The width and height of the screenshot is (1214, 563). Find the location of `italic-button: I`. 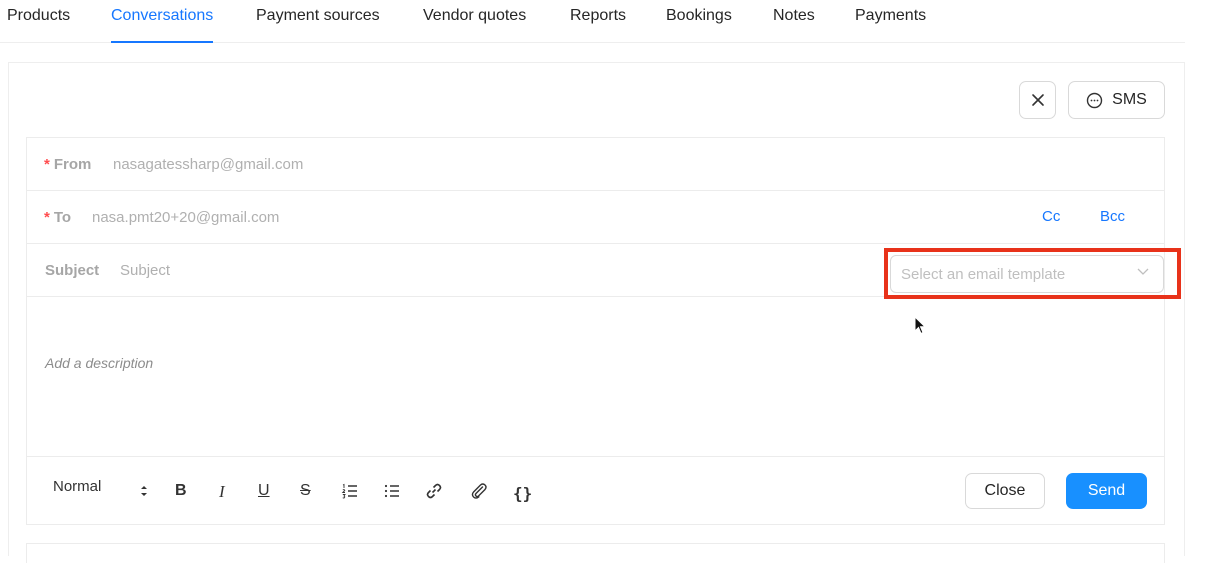

italic-button: I is located at coordinates (222, 492).